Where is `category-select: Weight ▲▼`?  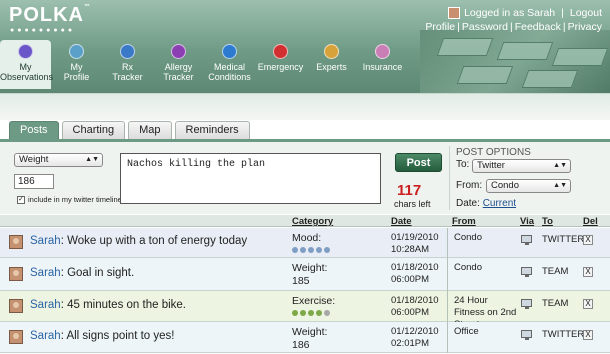 category-select: Weight ▲▼ is located at coordinates (58, 160).